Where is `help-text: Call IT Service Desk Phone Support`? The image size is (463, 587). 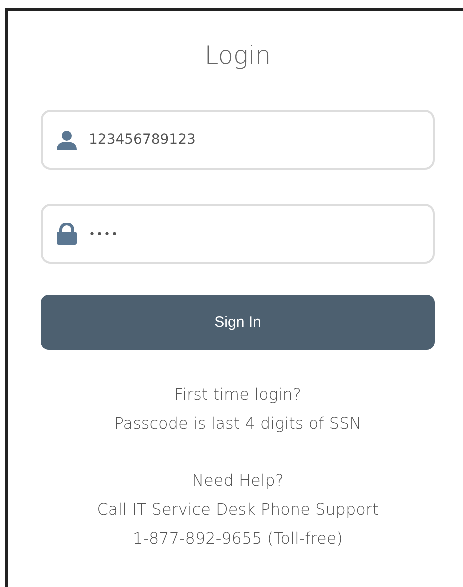
help-text: Call IT Service Desk Phone Support is located at coordinates (238, 510).